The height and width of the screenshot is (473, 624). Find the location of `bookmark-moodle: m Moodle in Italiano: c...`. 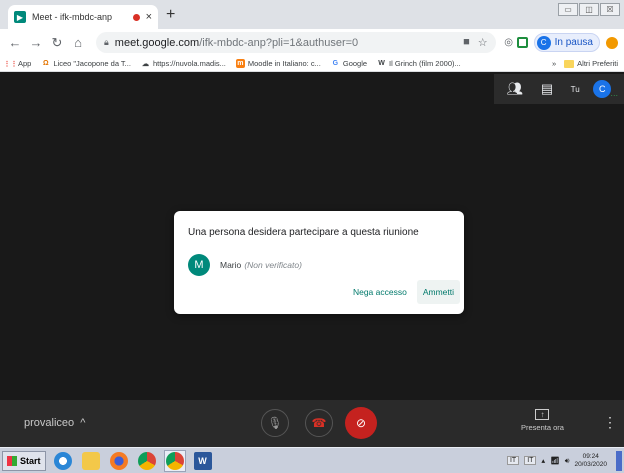

bookmark-moodle: m Moodle in Italiano: c... is located at coordinates (278, 63).